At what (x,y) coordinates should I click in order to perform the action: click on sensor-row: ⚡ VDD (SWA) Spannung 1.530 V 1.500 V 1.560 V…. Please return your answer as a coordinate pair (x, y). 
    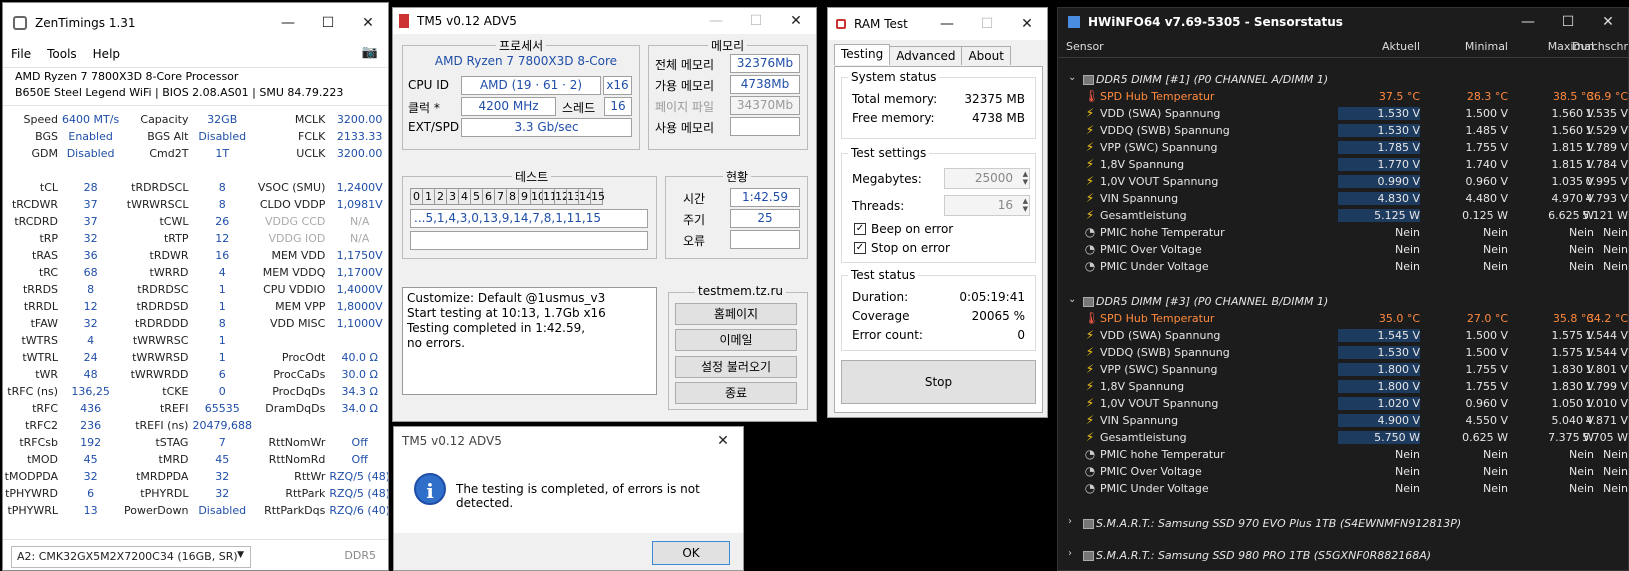
    Looking at the image, I should click on (1343, 114).